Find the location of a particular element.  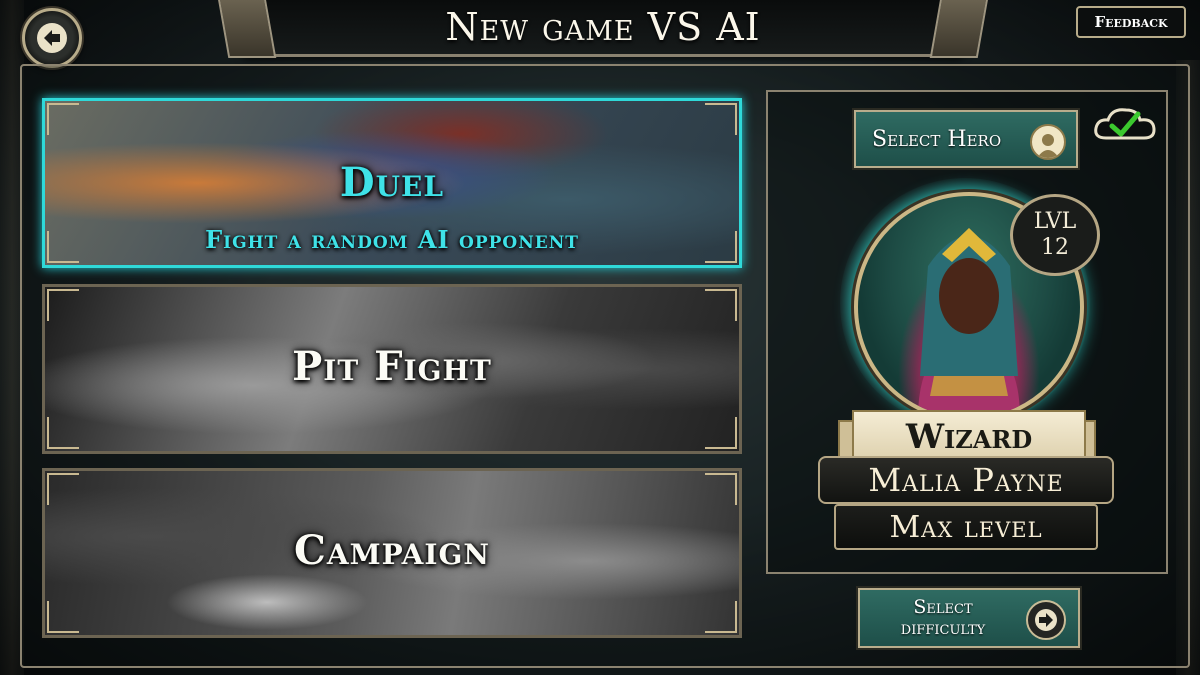

level-badge: LVL 12 is located at coordinates (1055, 235).